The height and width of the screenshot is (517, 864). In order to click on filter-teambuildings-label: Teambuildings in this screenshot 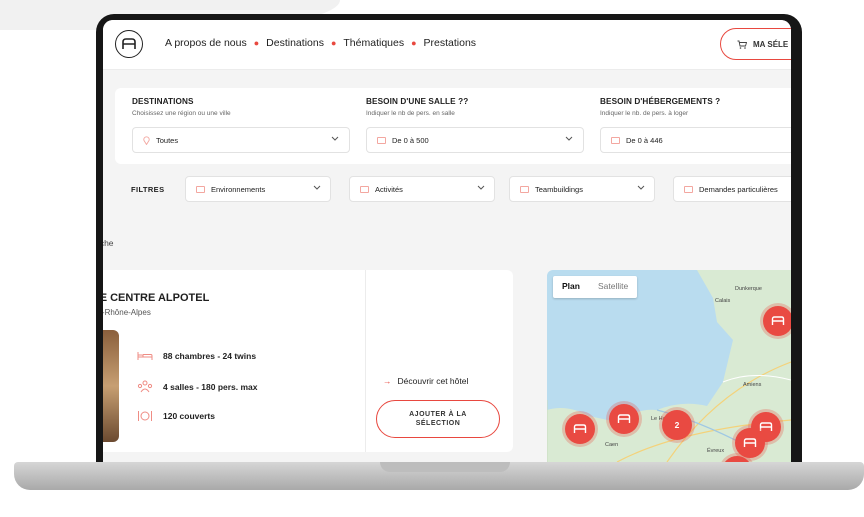, I will do `click(559, 189)`.